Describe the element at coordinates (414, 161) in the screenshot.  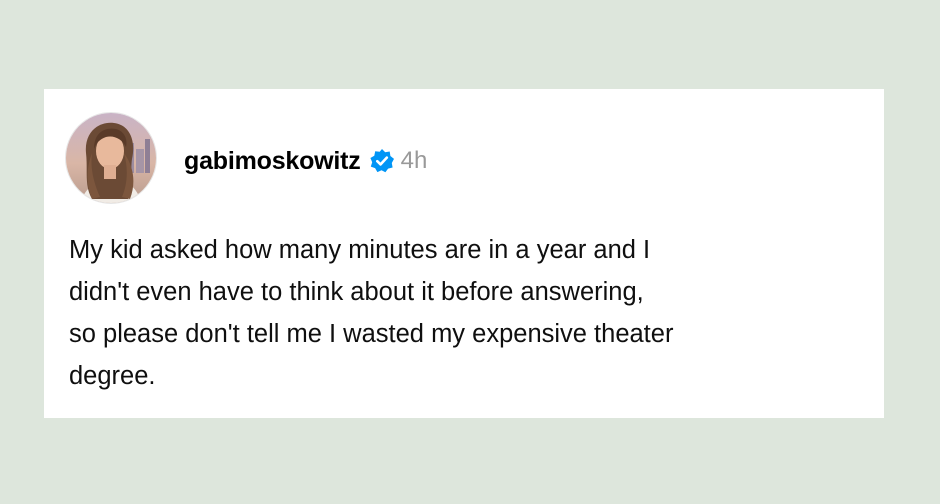
I see `post-timestamp: 4h` at that location.